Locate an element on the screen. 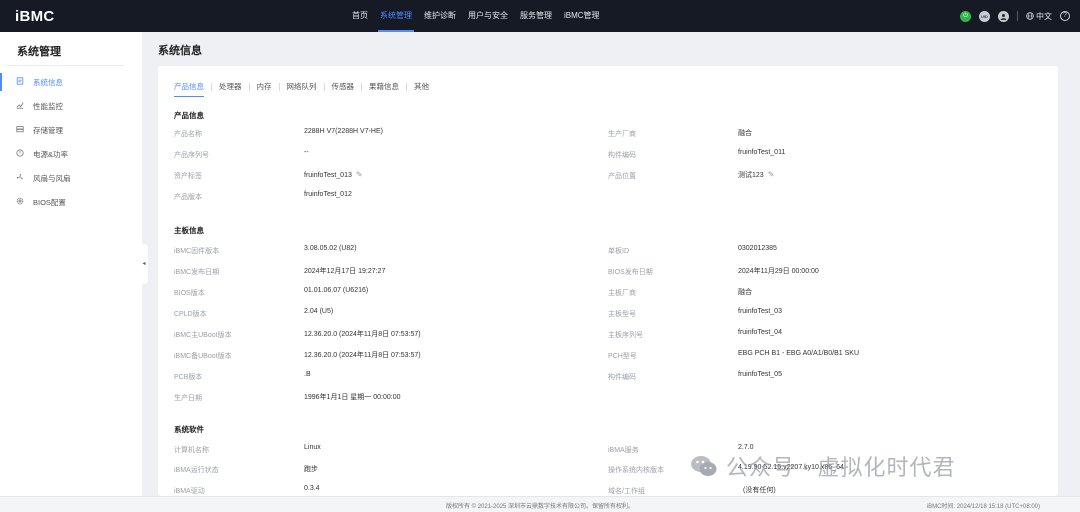  field-value: -- is located at coordinates (306, 152).